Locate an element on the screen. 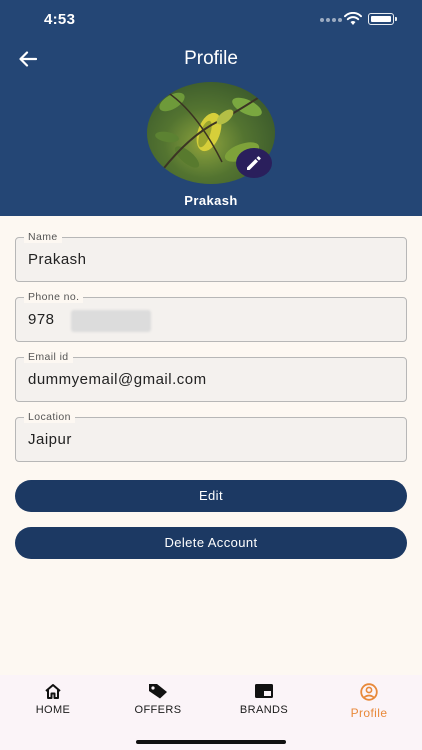 Image resolution: width=422 pixels, height=750 pixels. tab-profile-label: Profile is located at coordinates (369, 713).